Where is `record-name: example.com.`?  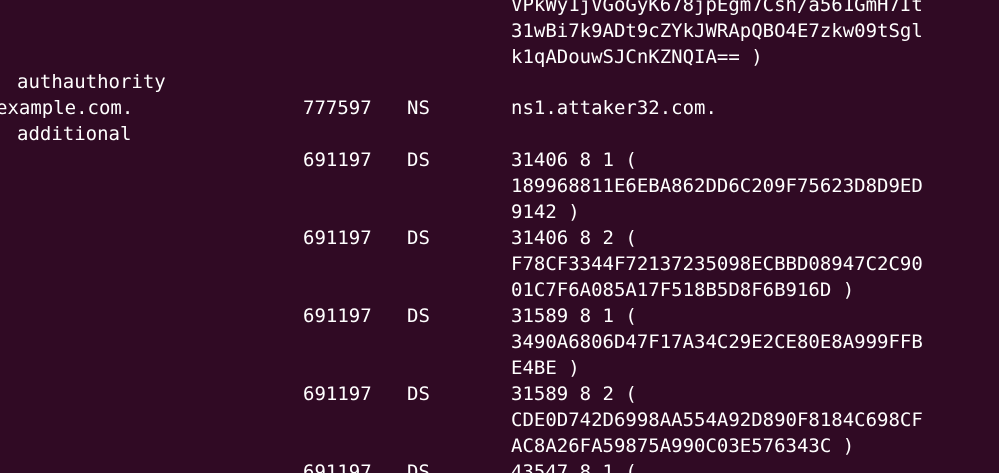
record-name: example.com. is located at coordinates (67, 108).